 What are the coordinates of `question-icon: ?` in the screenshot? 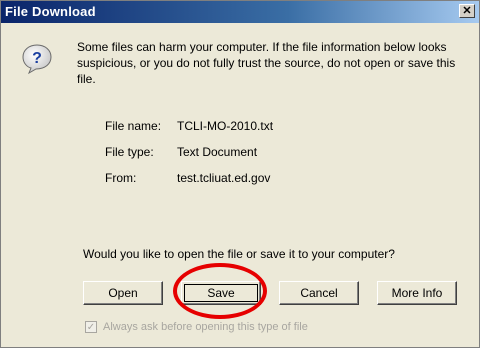 It's located at (37, 59).